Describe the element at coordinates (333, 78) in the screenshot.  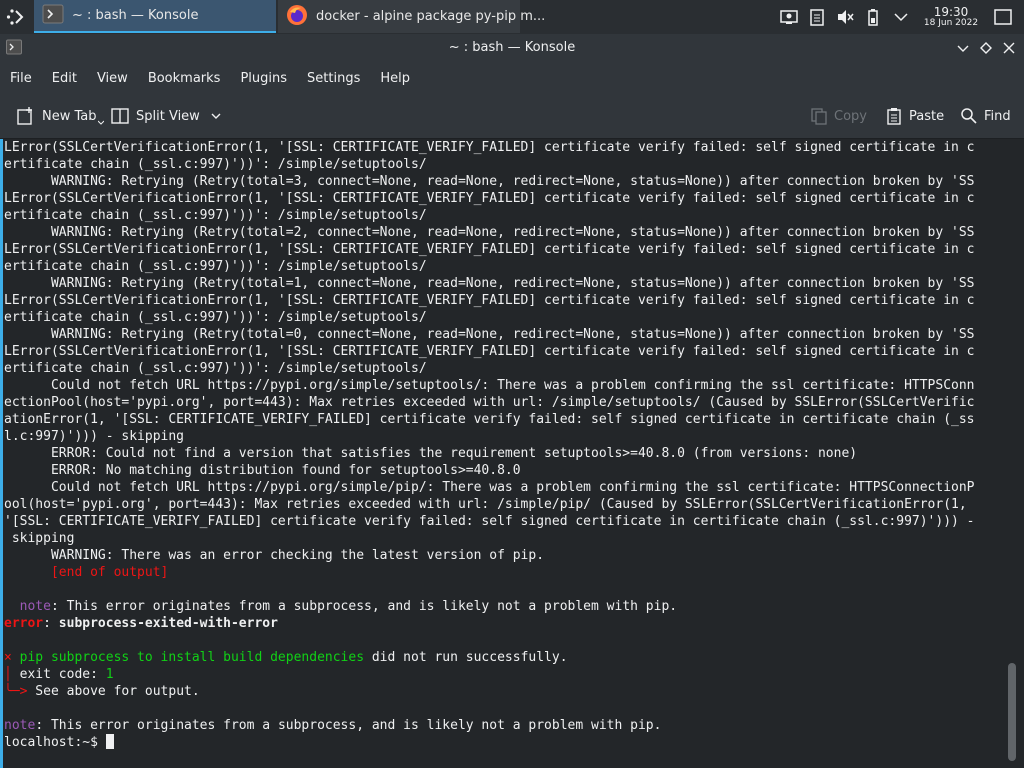
I see `menu-settings: Settings` at that location.